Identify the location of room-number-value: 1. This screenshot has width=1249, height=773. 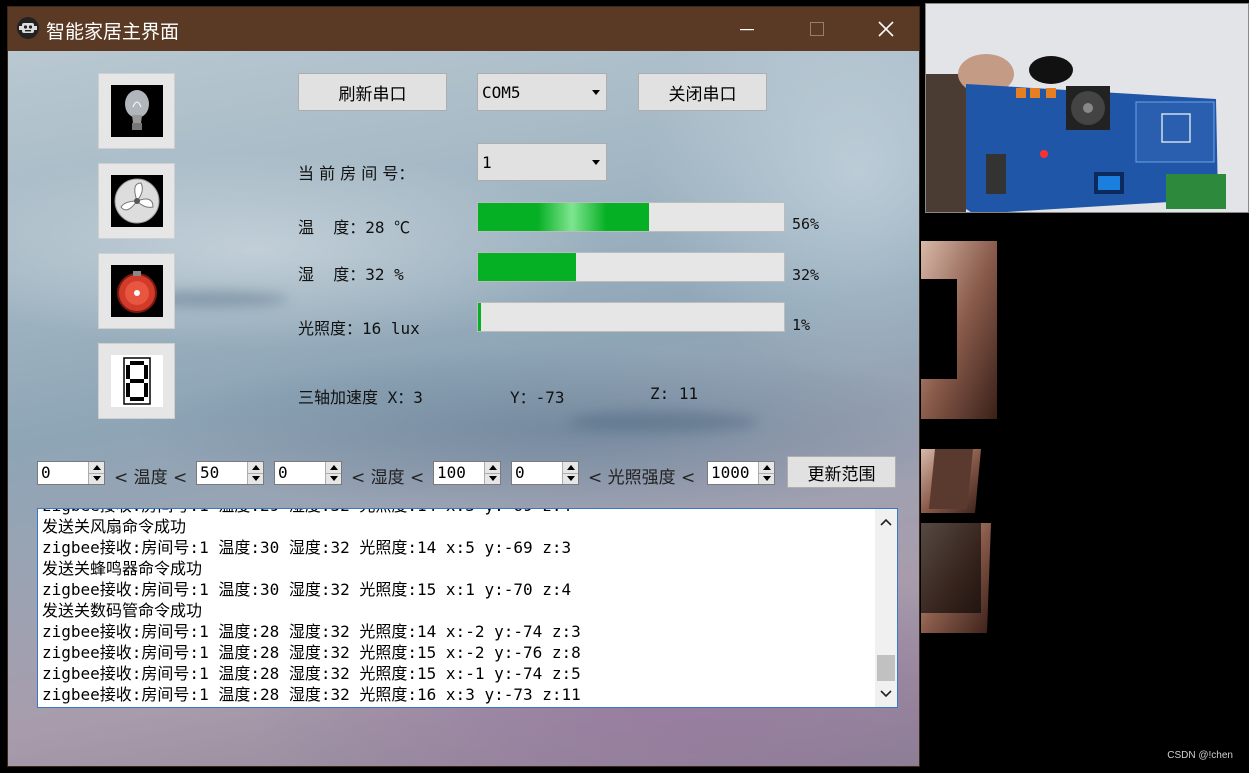
(487, 162).